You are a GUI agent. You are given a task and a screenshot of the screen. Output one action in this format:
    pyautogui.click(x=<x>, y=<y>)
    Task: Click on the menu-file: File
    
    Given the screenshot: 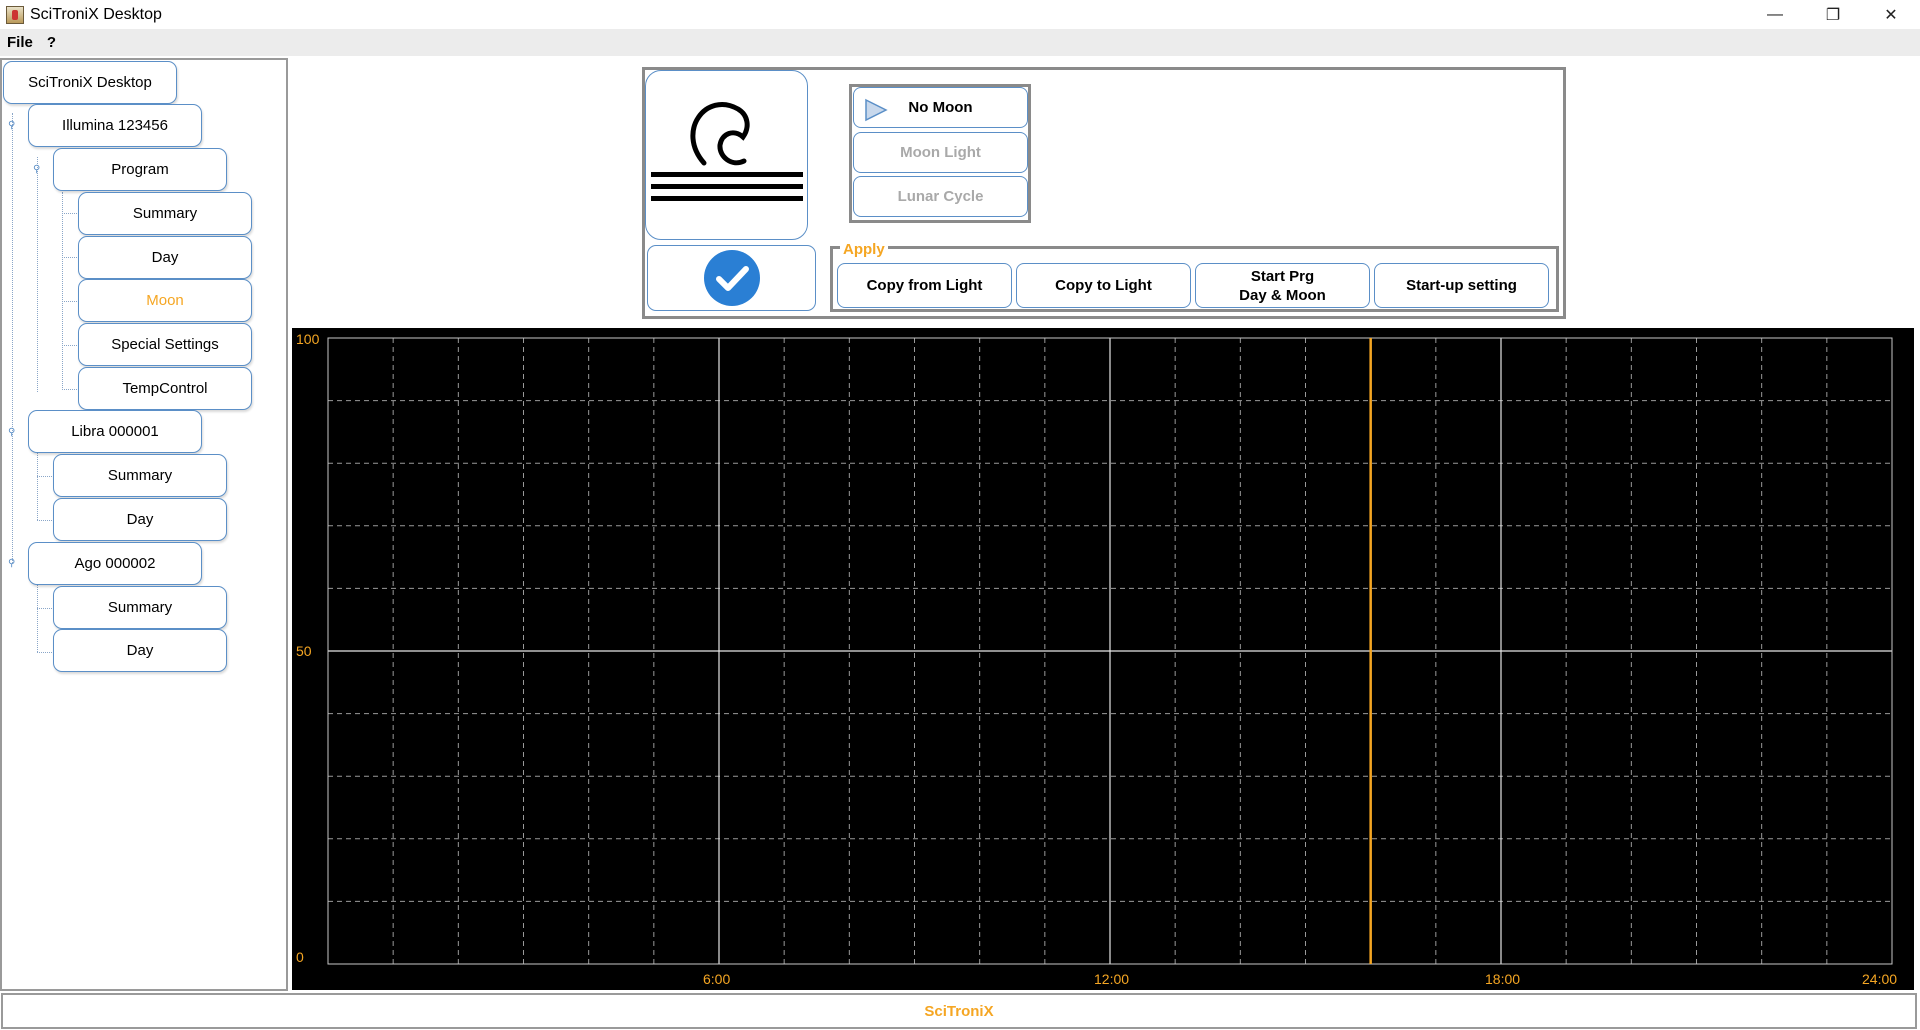 What is the action you would take?
    pyautogui.click(x=20, y=42)
    